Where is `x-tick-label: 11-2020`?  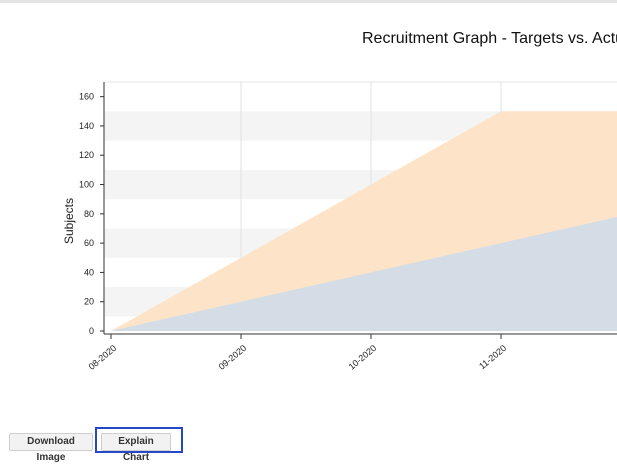
x-tick-label: 11-2020 is located at coordinates (492, 357).